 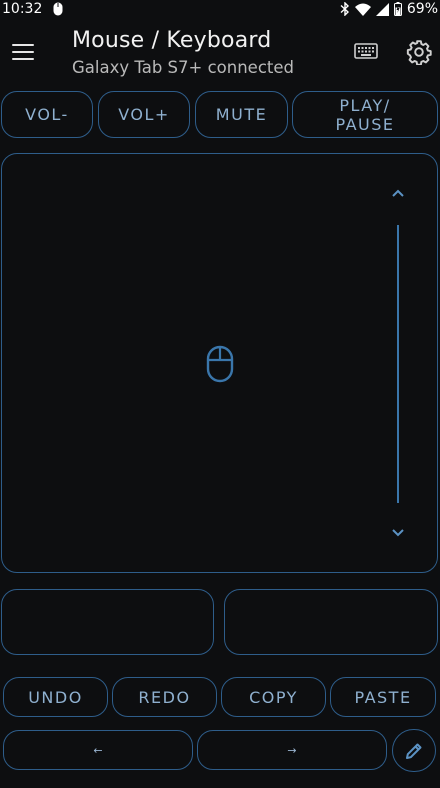 I want to click on right-arrow-icon: →, so click(x=292, y=750).